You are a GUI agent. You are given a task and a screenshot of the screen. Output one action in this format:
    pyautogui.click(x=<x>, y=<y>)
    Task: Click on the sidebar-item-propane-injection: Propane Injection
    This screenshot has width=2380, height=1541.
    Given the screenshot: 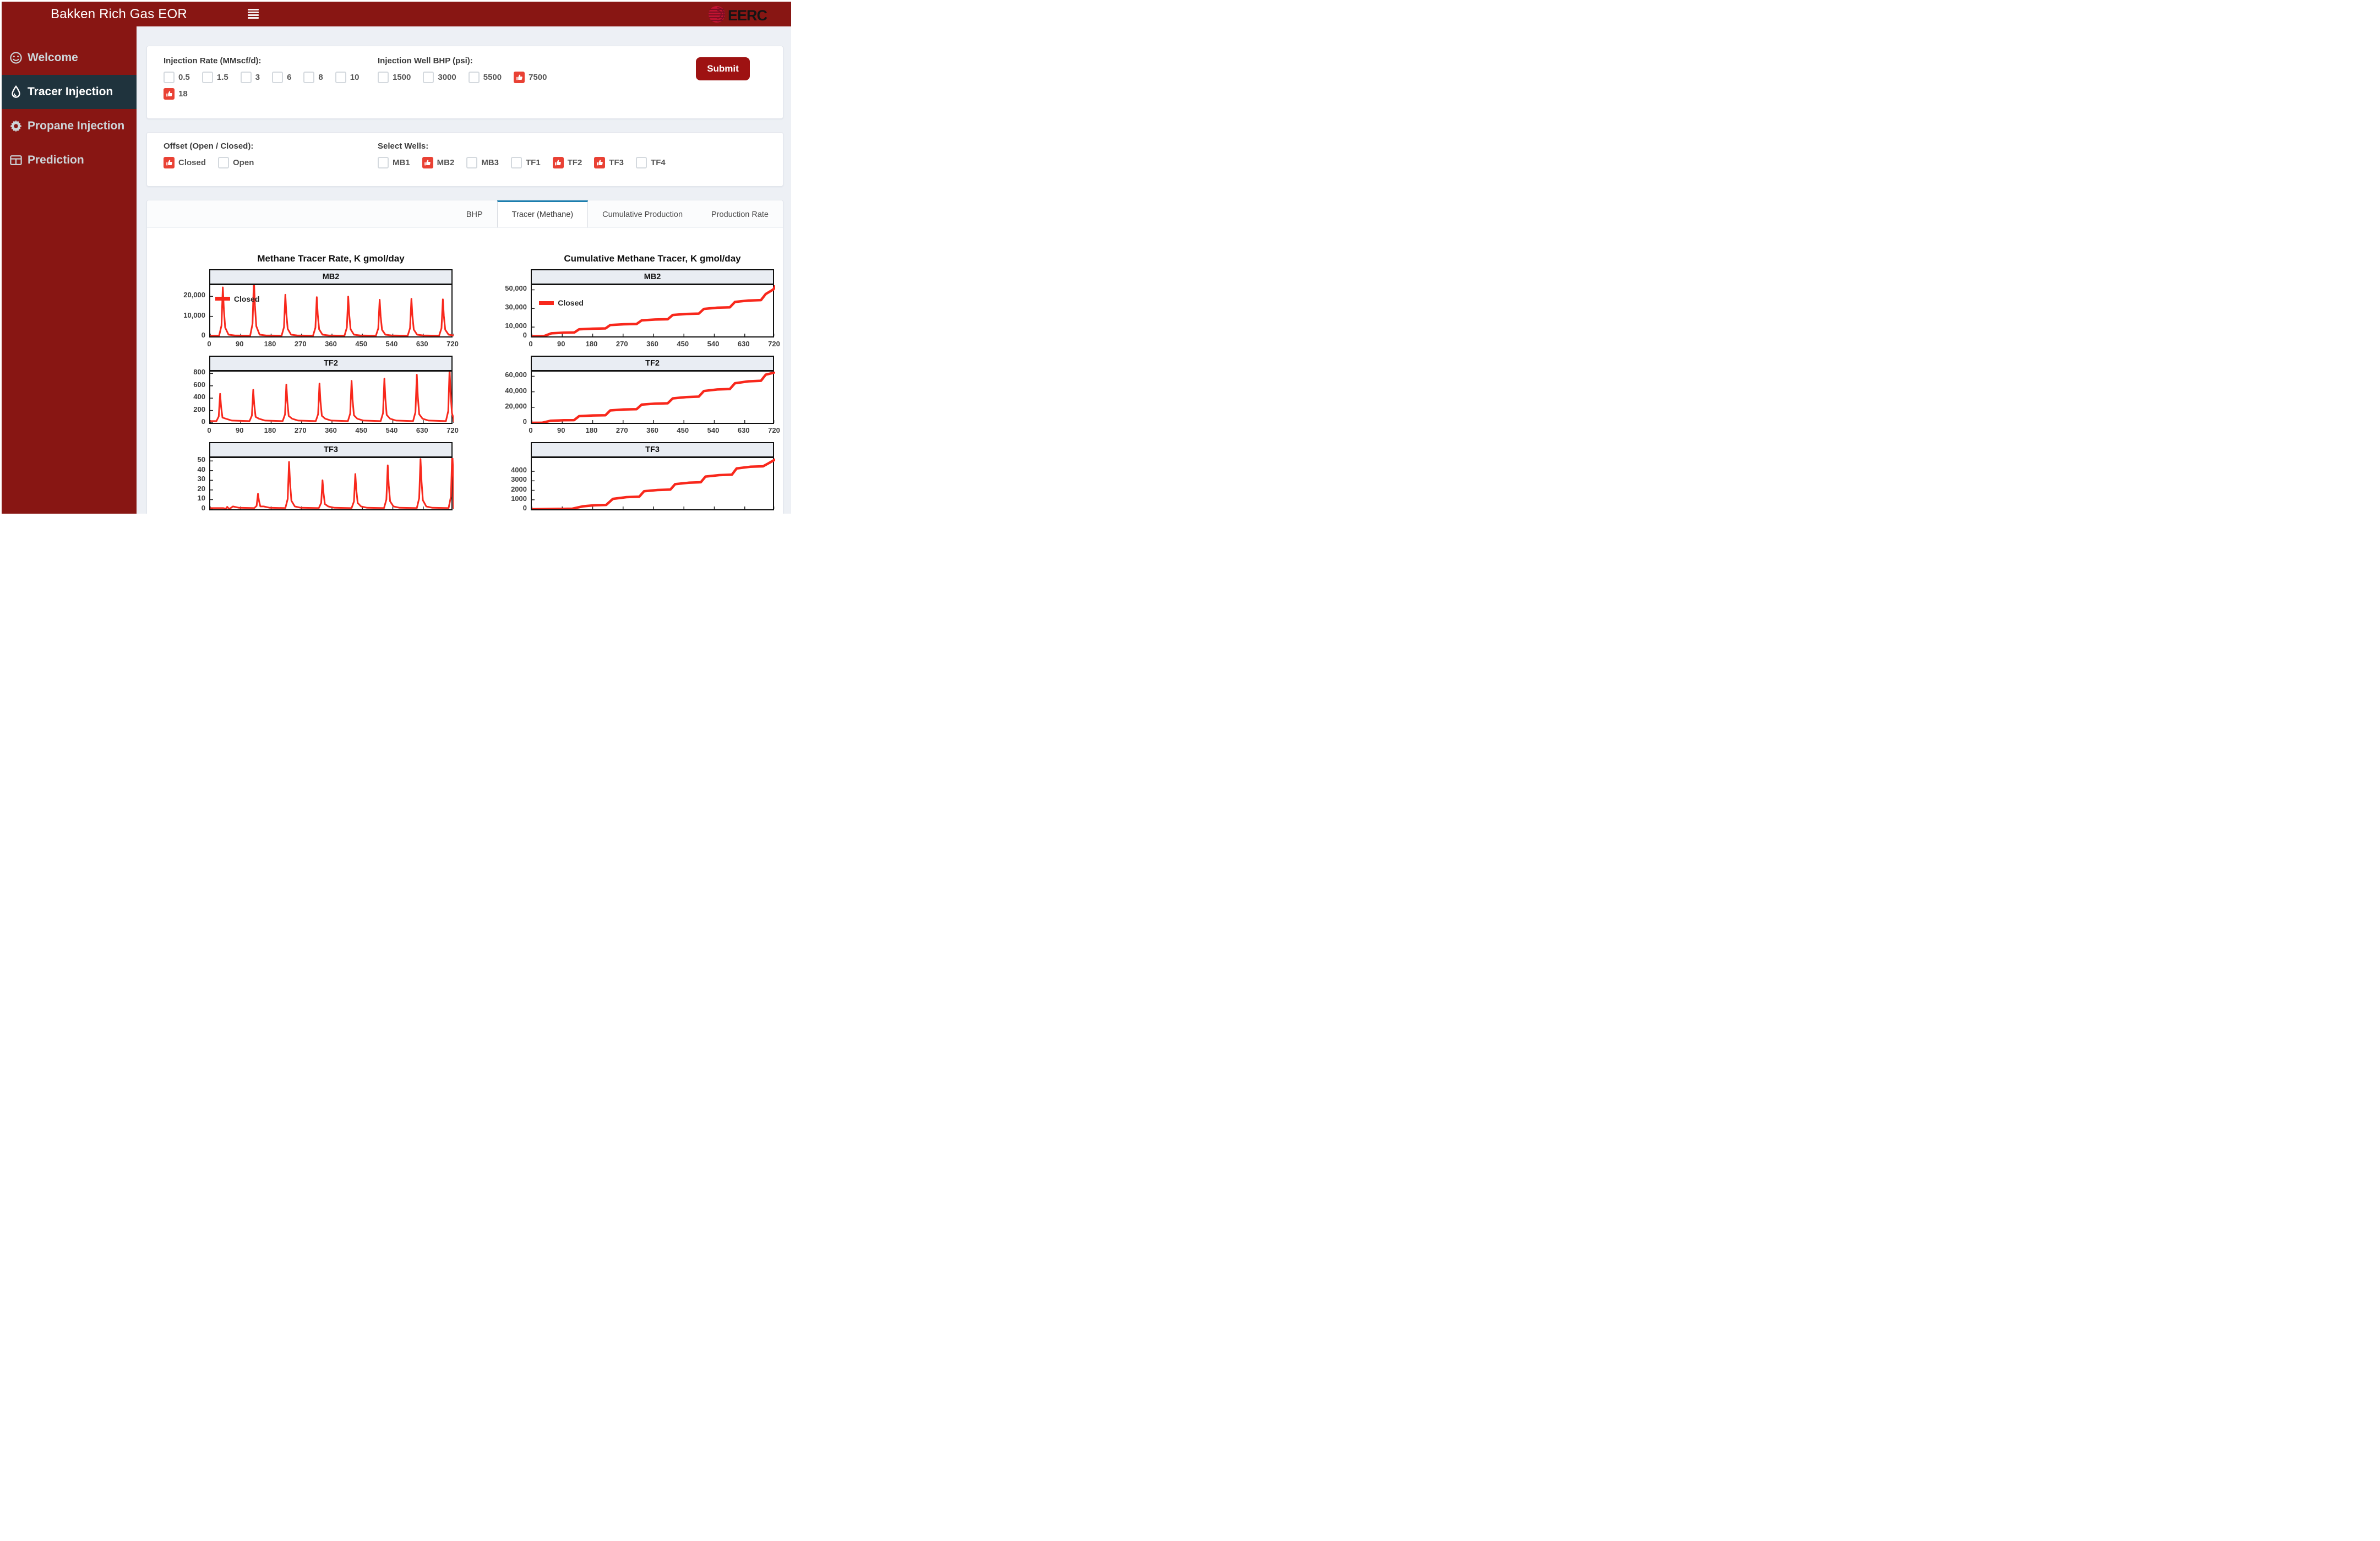 What is the action you would take?
    pyautogui.click(x=69, y=126)
    